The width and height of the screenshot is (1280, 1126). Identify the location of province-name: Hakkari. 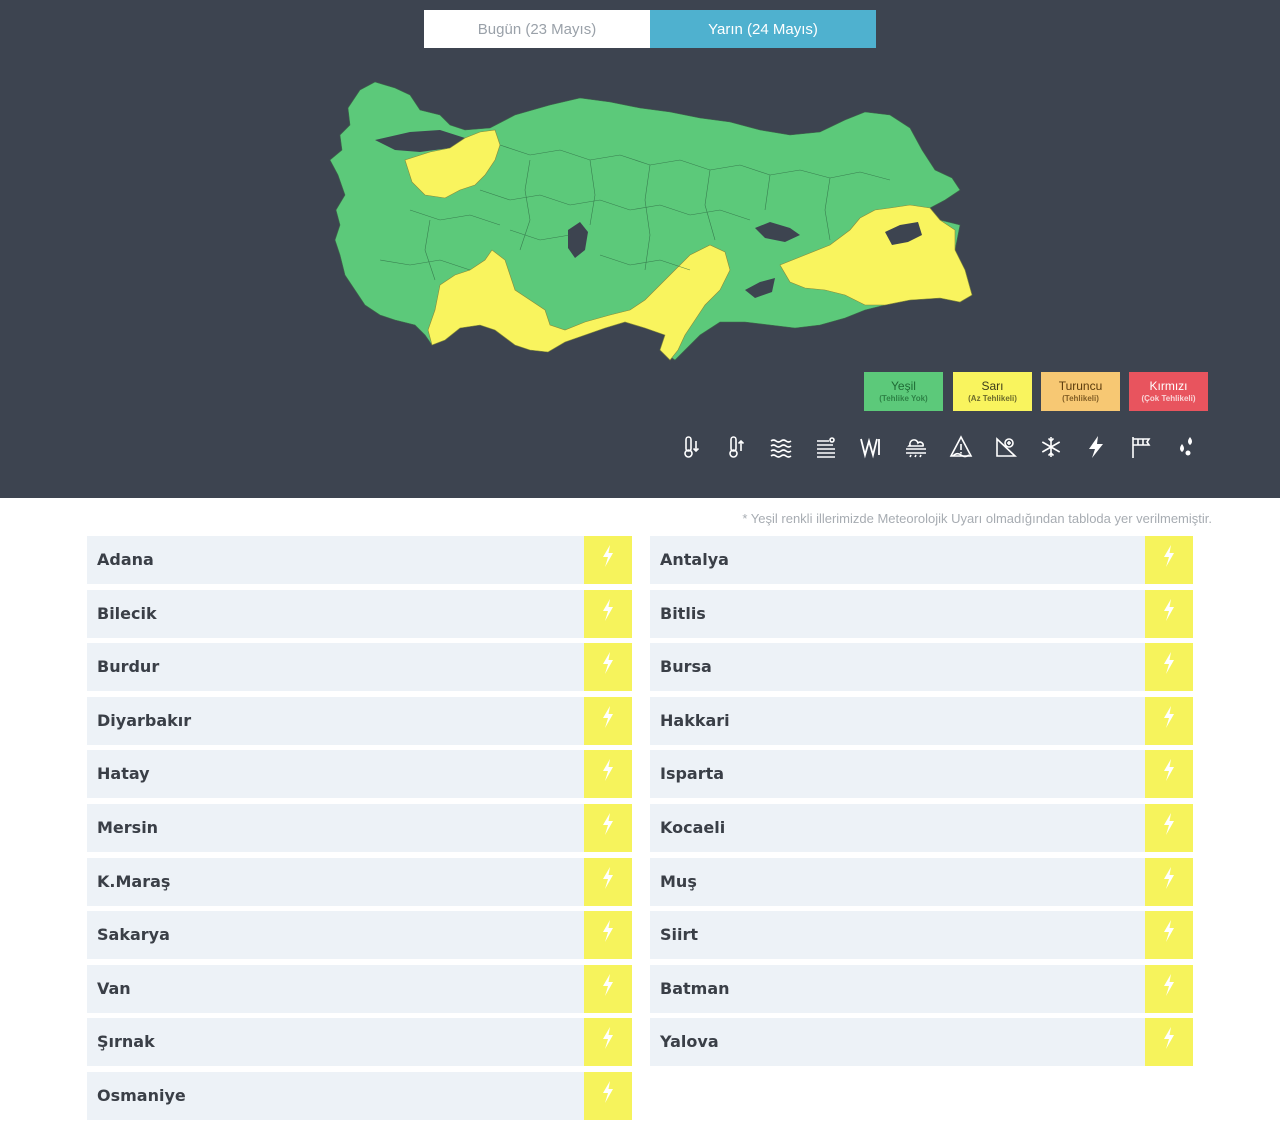
(695, 720).